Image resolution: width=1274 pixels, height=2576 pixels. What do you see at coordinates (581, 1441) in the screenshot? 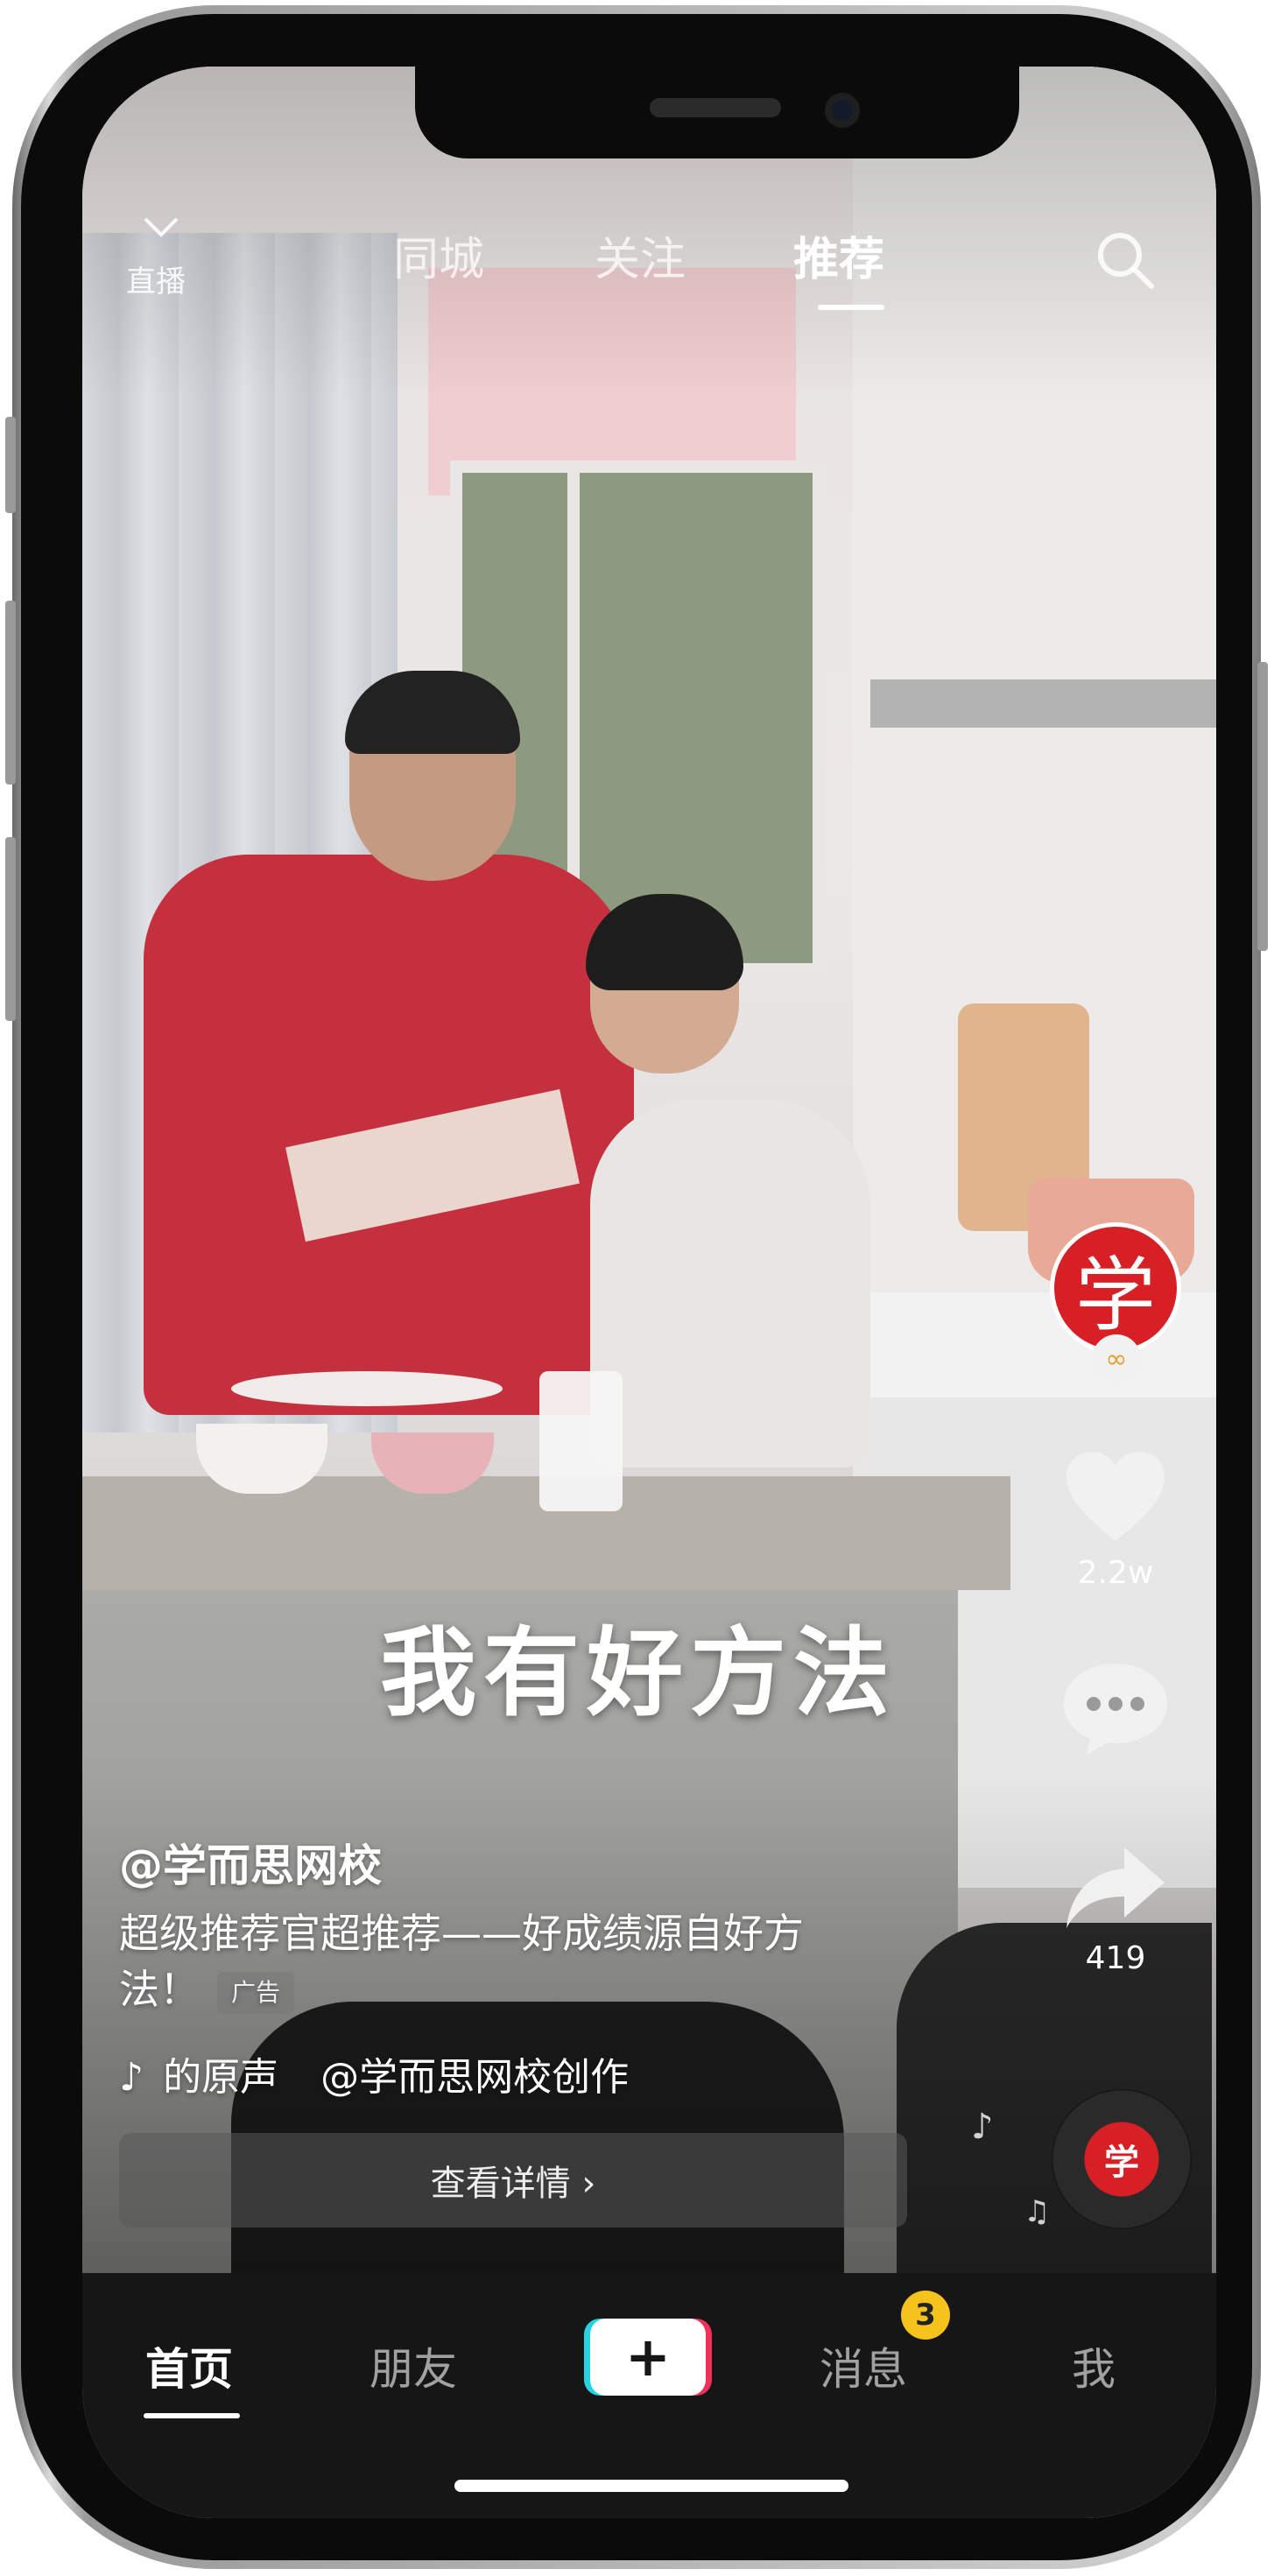
I see `scene-milk-glass` at bounding box center [581, 1441].